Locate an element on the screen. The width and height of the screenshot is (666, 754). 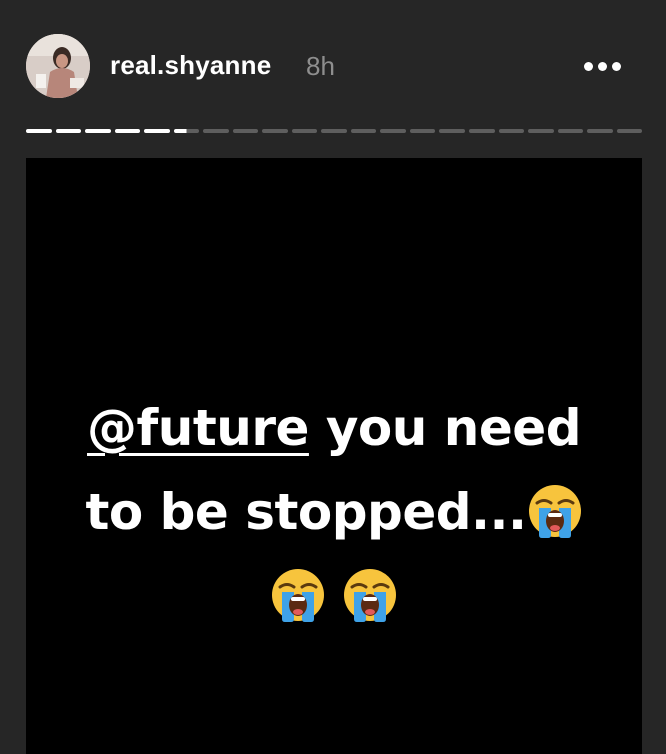
story-progress-bar is located at coordinates (334, 131).